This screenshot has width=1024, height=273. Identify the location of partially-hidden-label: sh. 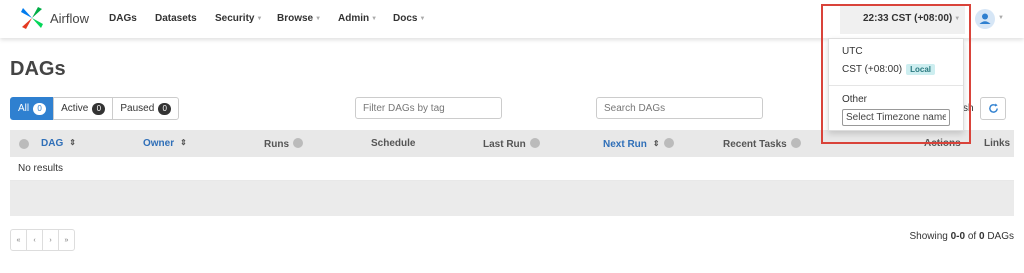
(968, 108).